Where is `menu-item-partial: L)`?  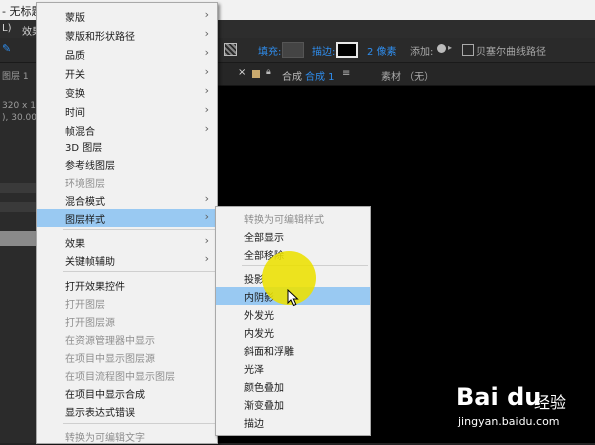 menu-item-partial: L) is located at coordinates (6, 28).